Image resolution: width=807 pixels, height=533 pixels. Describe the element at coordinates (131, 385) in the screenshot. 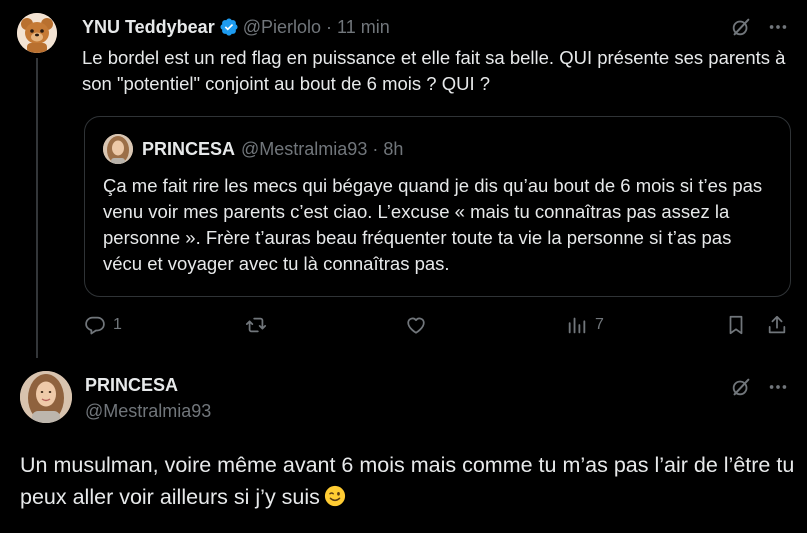

I see `reply-author-name: PRINCESA` at that location.